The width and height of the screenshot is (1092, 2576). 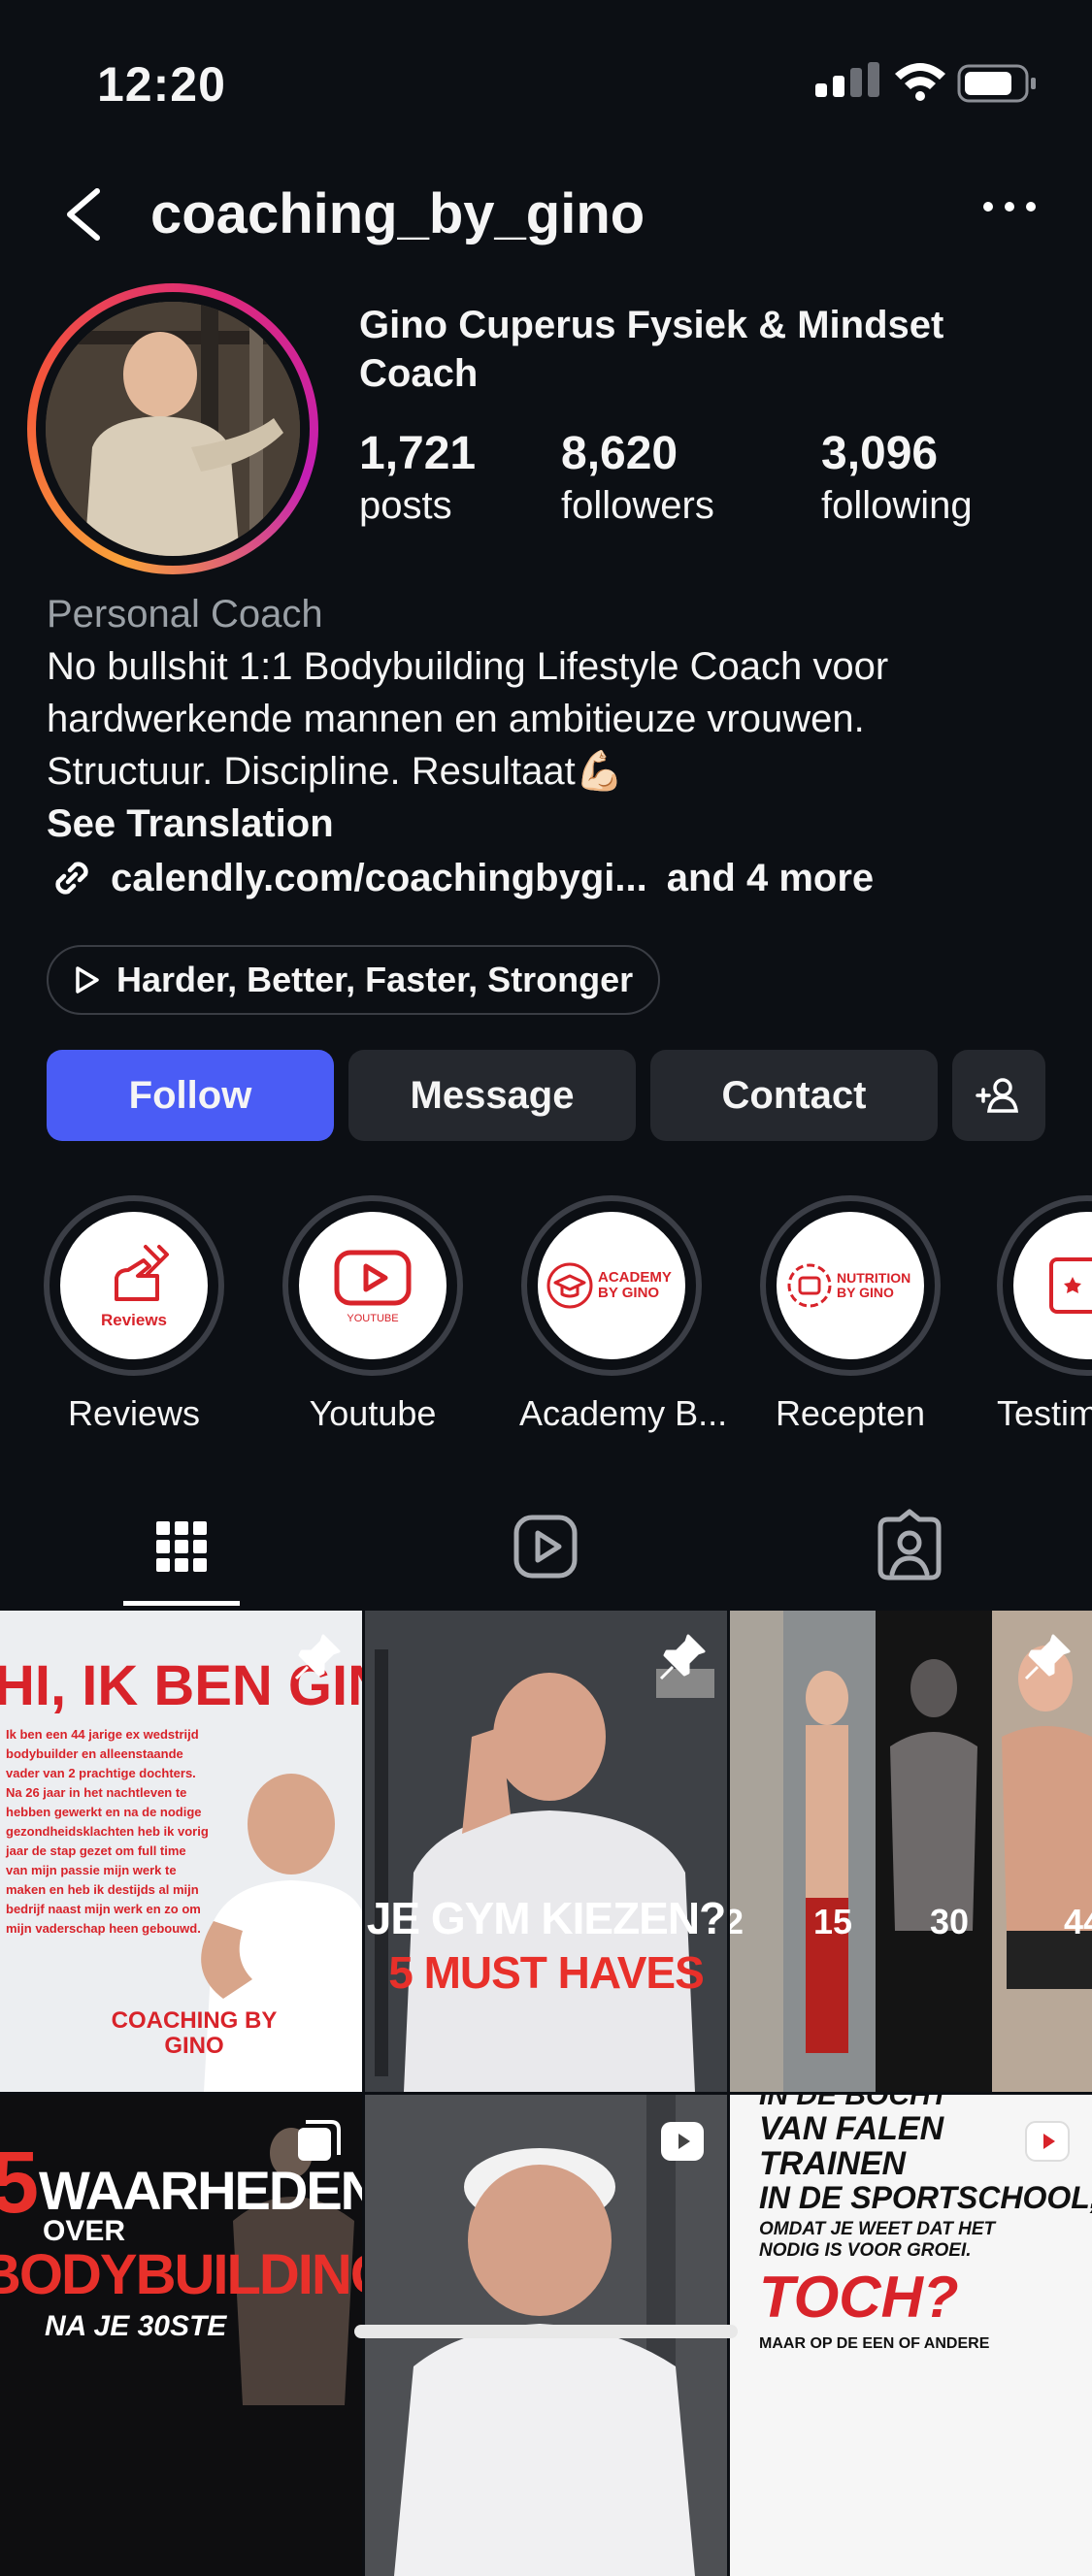 I want to click on bio-link-row: calendly.com/coachingbygi... and 4 more, so click(x=551, y=878).